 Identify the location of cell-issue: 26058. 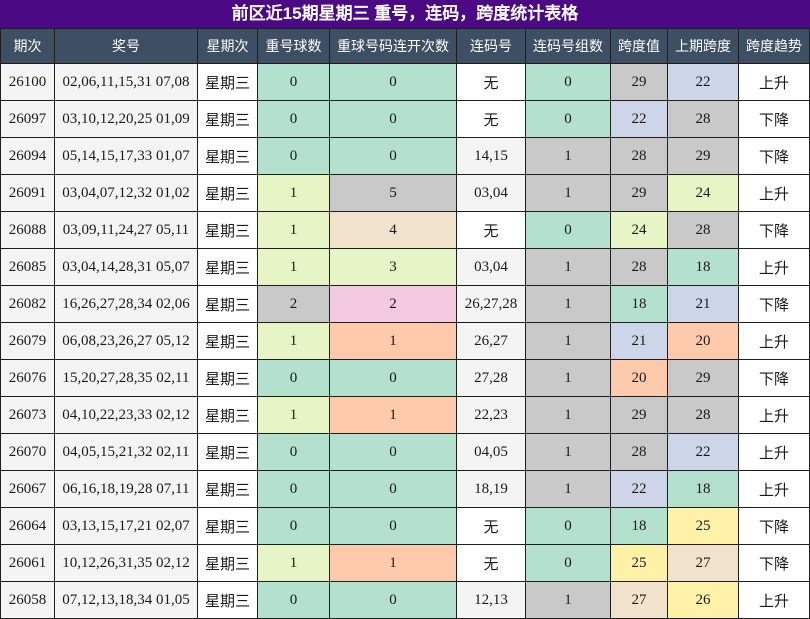
(27, 600).